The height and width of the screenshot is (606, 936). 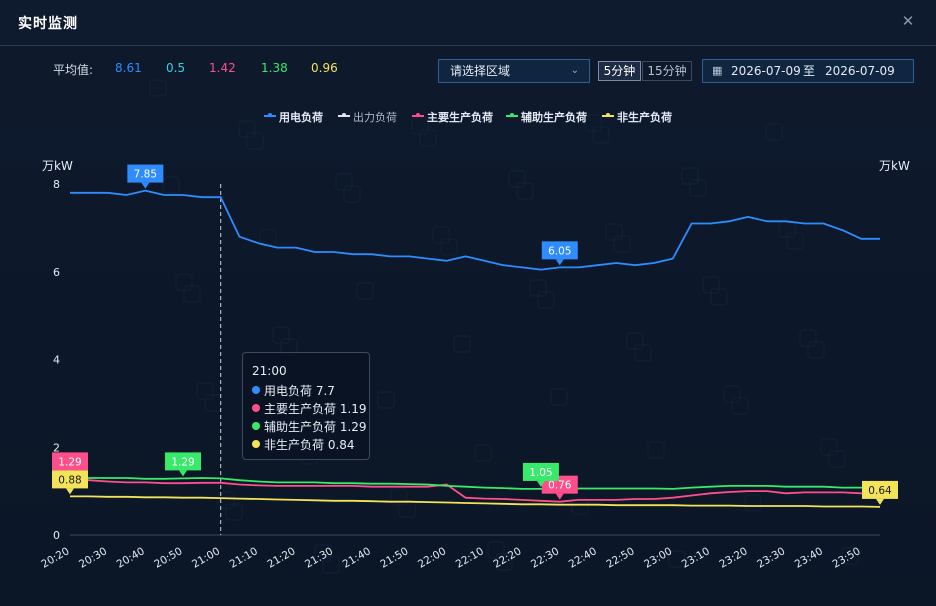 What do you see at coordinates (56, 184) in the screenshot?
I see `y-tick-label: 8` at bounding box center [56, 184].